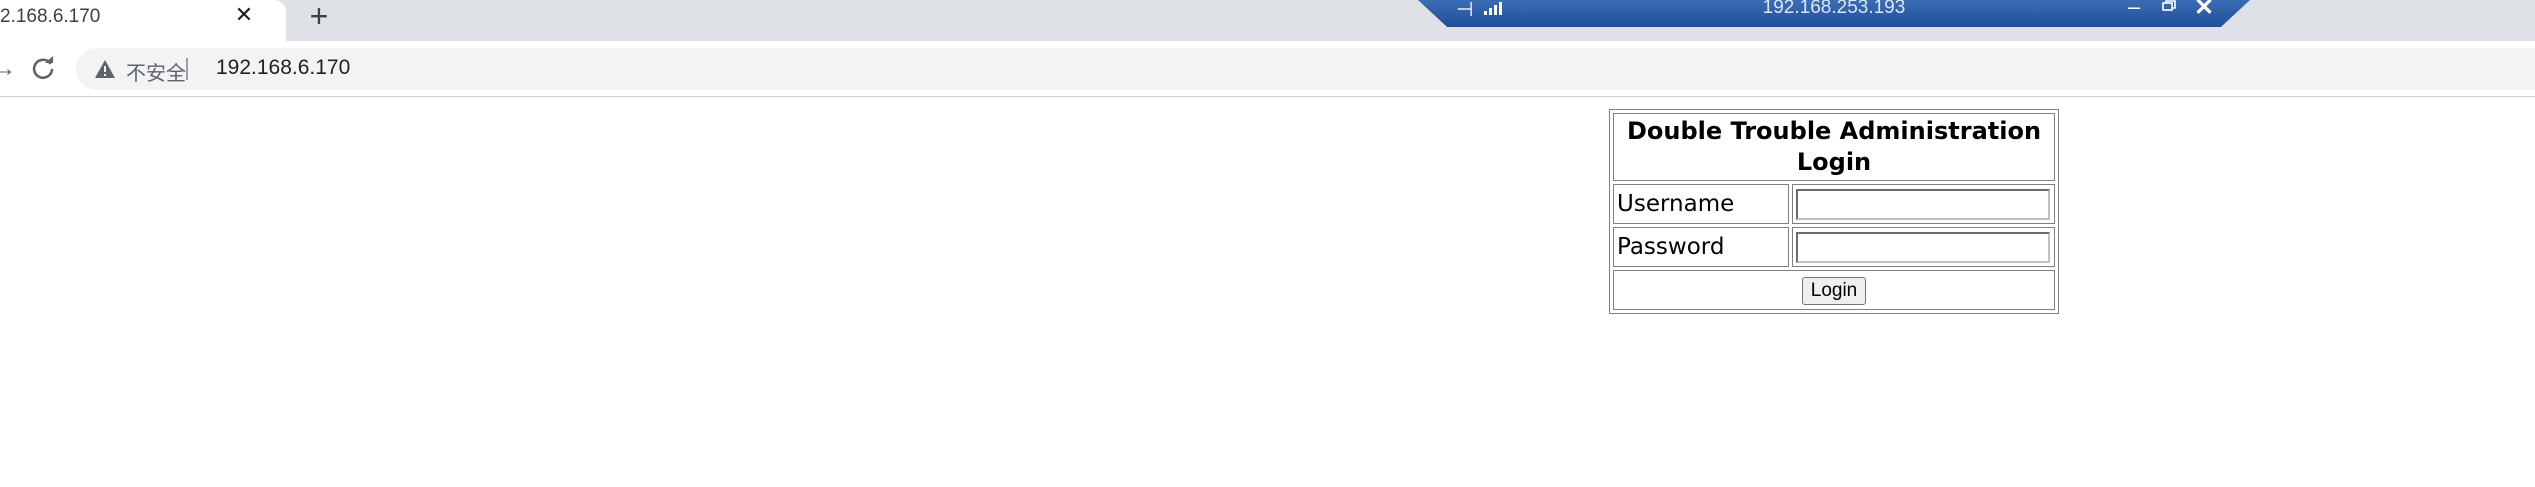  Describe the element at coordinates (2169, 5) in the screenshot. I see `restore-icon` at that location.